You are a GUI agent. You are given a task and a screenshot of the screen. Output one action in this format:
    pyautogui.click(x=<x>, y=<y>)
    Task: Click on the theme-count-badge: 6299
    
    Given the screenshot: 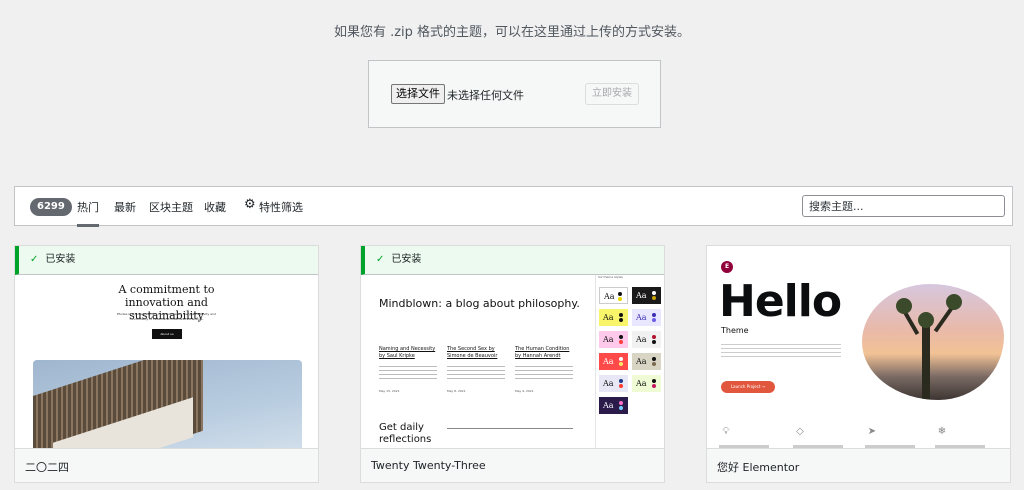 What is the action you would take?
    pyautogui.click(x=51, y=207)
    